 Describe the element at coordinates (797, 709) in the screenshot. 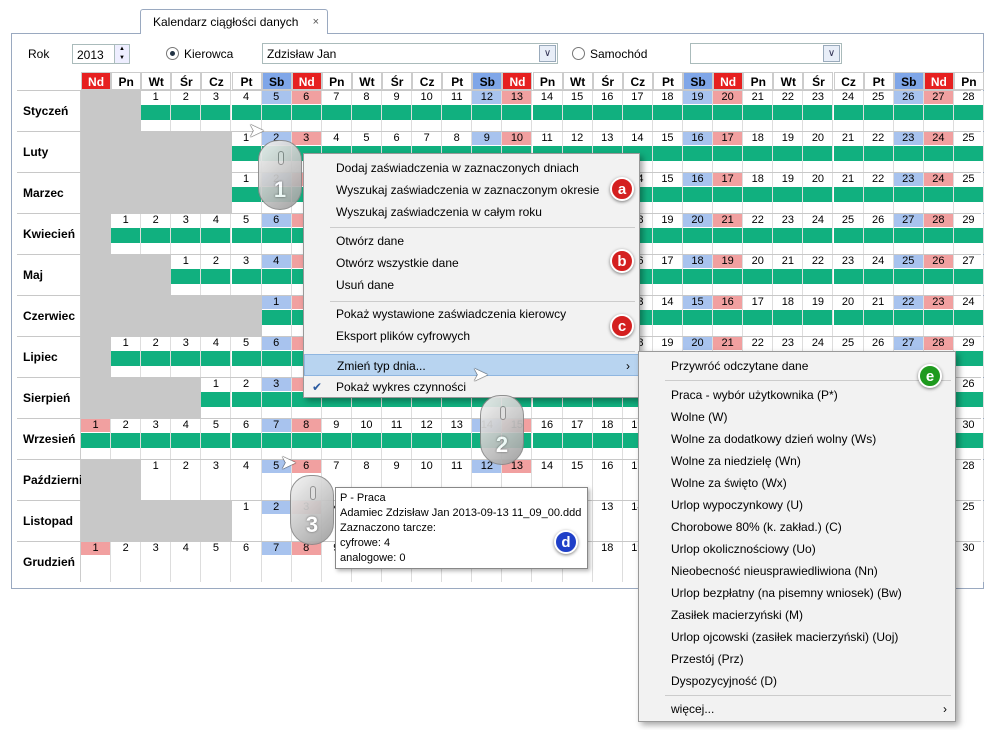

I see `submenu-item-wiecej: więcej... ›` at that location.